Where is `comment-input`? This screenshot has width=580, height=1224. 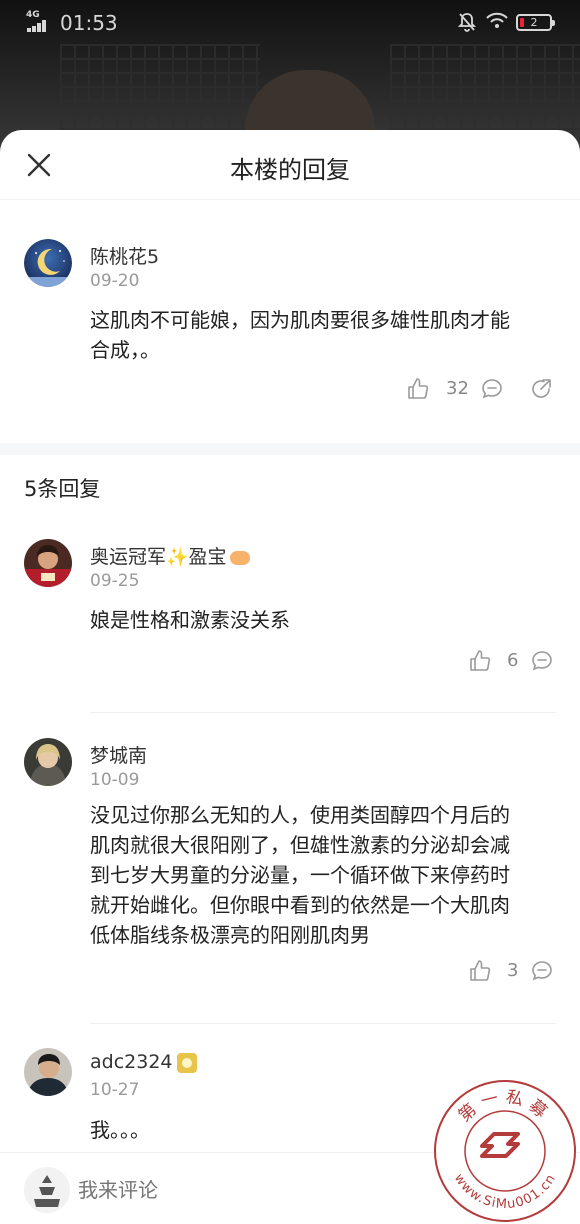
comment-input is located at coordinates (243, 1190).